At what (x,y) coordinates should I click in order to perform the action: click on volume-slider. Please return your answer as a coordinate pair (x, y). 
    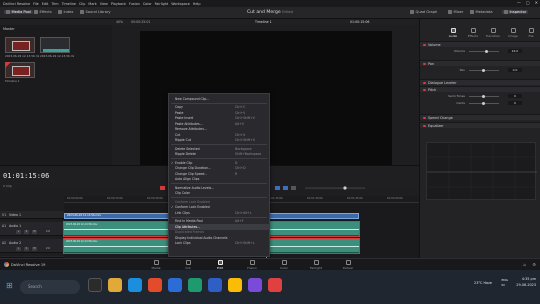
    Looking at the image, I should click on (484, 51).